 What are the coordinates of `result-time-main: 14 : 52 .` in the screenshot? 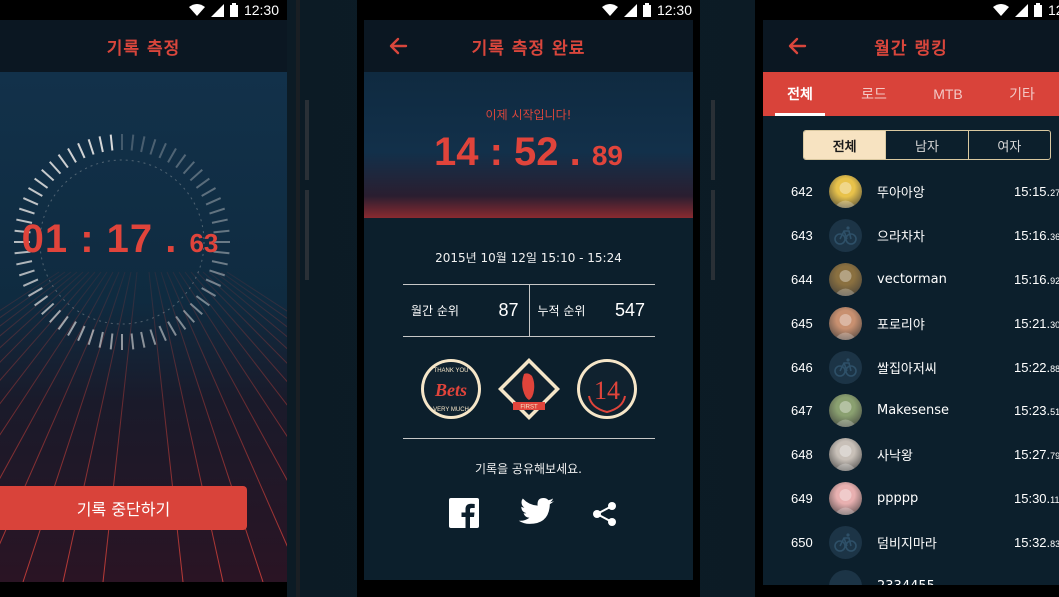 It's located at (512, 152).